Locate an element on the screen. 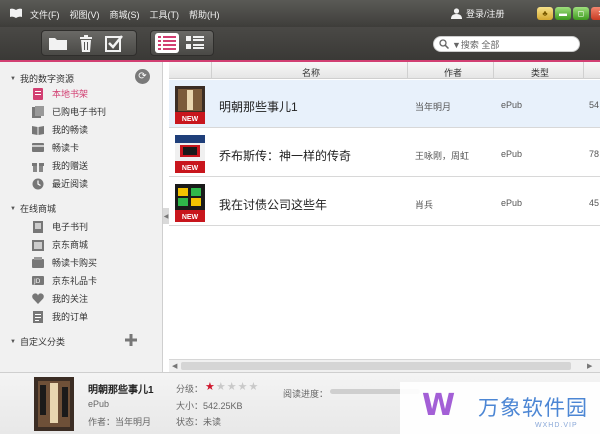  rating-stars: ★ ★ ★ ★ ★ is located at coordinates (231, 386).